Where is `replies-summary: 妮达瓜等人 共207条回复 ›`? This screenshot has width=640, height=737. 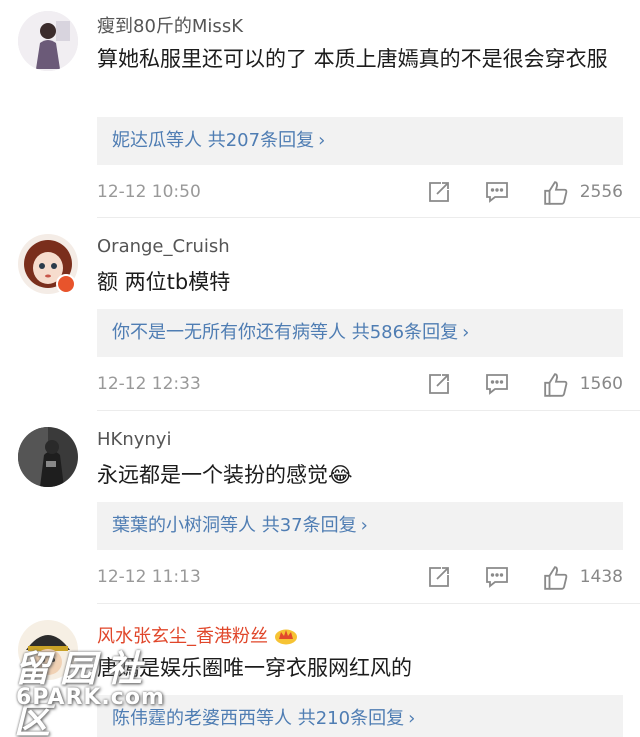
replies-summary: 妮达瓜等人 共207条回复 › is located at coordinates (360, 141).